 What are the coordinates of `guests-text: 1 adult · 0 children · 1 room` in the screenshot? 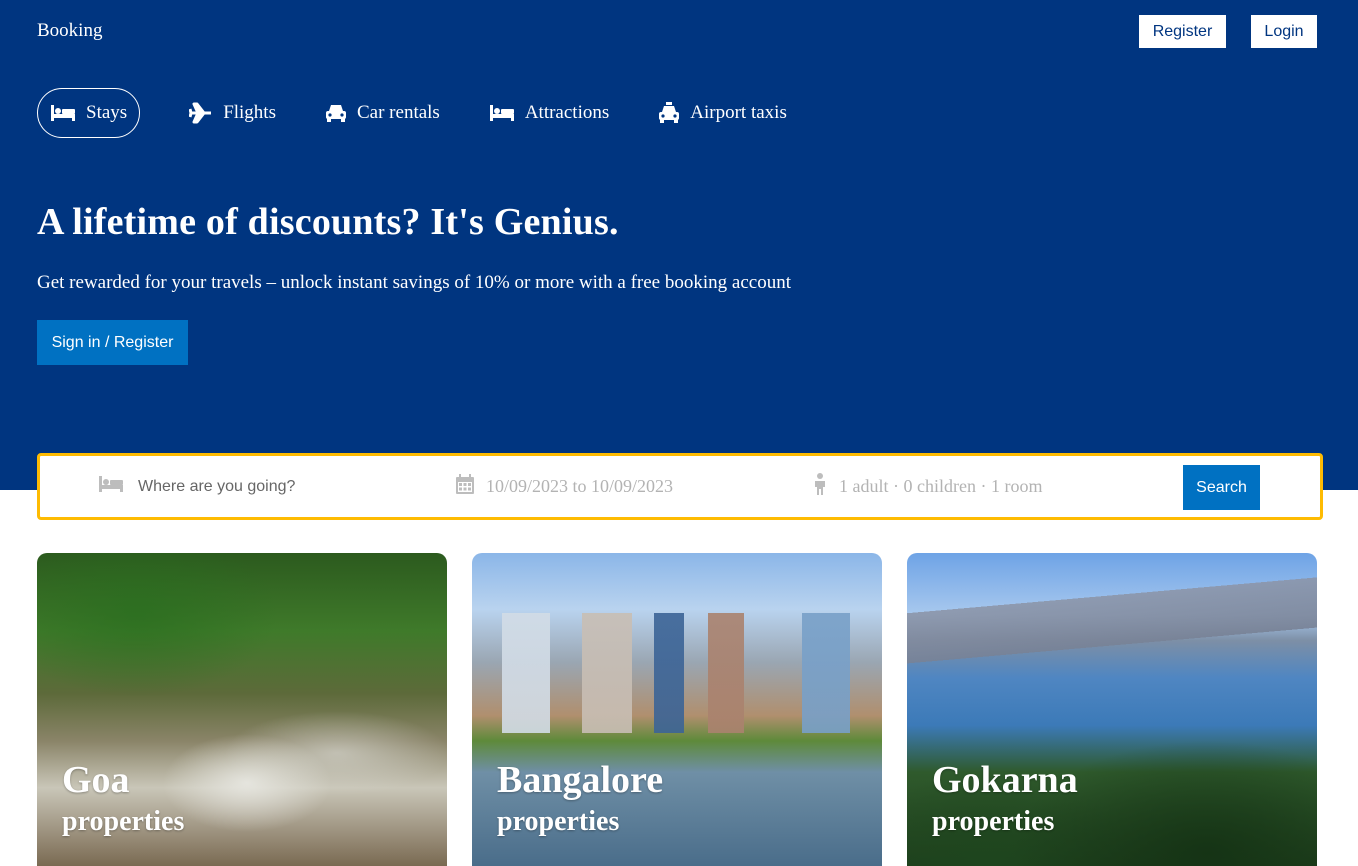 It's located at (941, 486).